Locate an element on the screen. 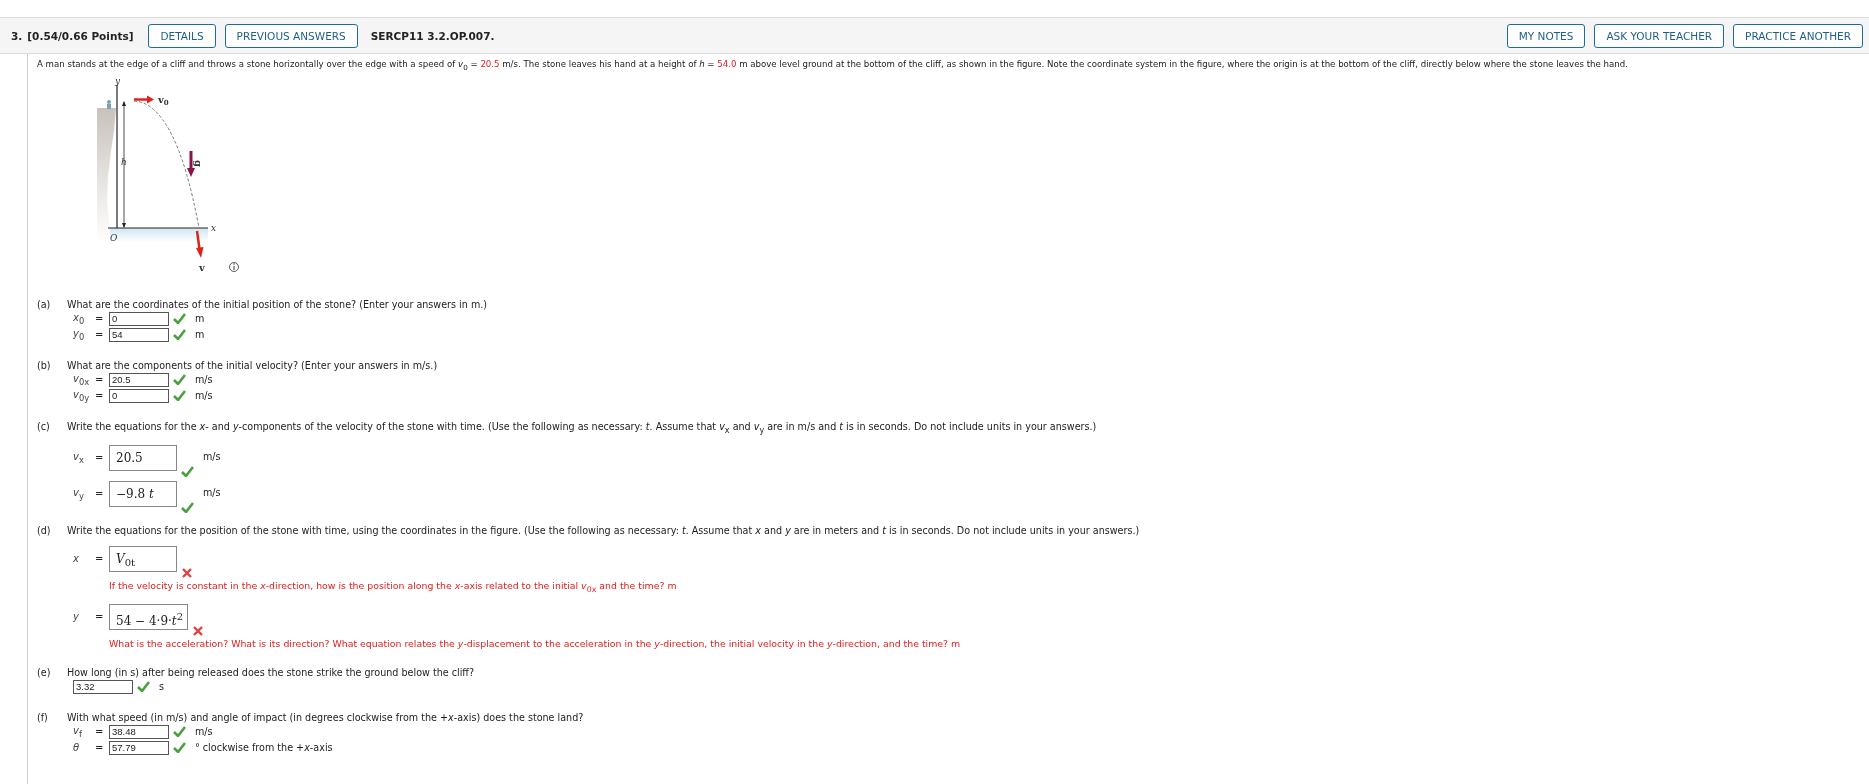 The height and width of the screenshot is (784, 1869). variable-label: y is located at coordinates (76, 616).